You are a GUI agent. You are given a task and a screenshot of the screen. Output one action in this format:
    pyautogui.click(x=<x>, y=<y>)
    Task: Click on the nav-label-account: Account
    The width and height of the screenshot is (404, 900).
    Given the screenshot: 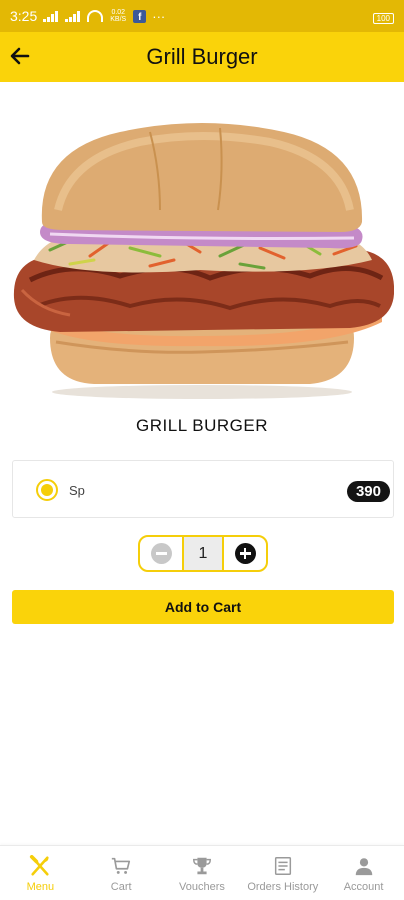 What is the action you would take?
    pyautogui.click(x=363, y=887)
    